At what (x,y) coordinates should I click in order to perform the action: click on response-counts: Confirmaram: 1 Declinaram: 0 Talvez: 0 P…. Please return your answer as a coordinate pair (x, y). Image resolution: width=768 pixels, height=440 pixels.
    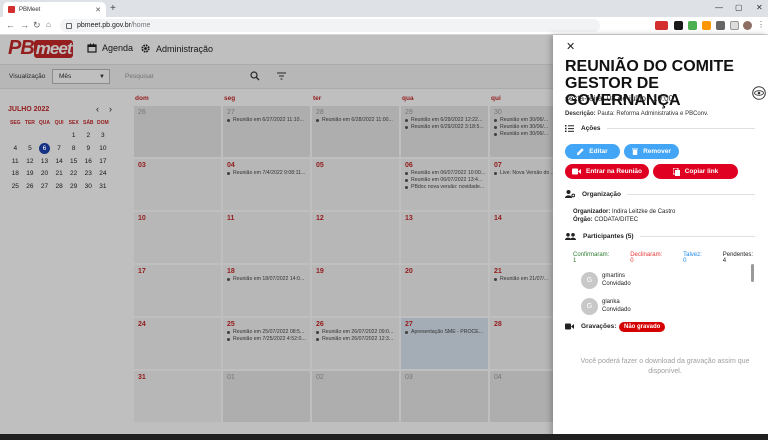
    Looking at the image, I should click on (665, 258).